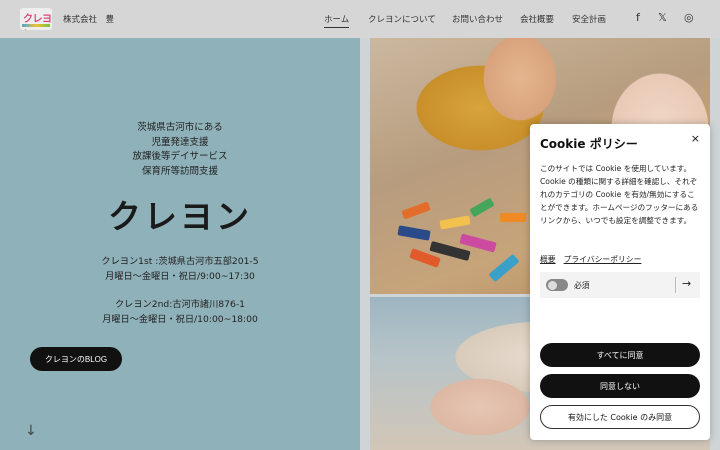  What do you see at coordinates (180, 276) in the screenshot?
I see `location-hours: 月曜日〜金曜日・祝日/9:00~17:30` at bounding box center [180, 276].